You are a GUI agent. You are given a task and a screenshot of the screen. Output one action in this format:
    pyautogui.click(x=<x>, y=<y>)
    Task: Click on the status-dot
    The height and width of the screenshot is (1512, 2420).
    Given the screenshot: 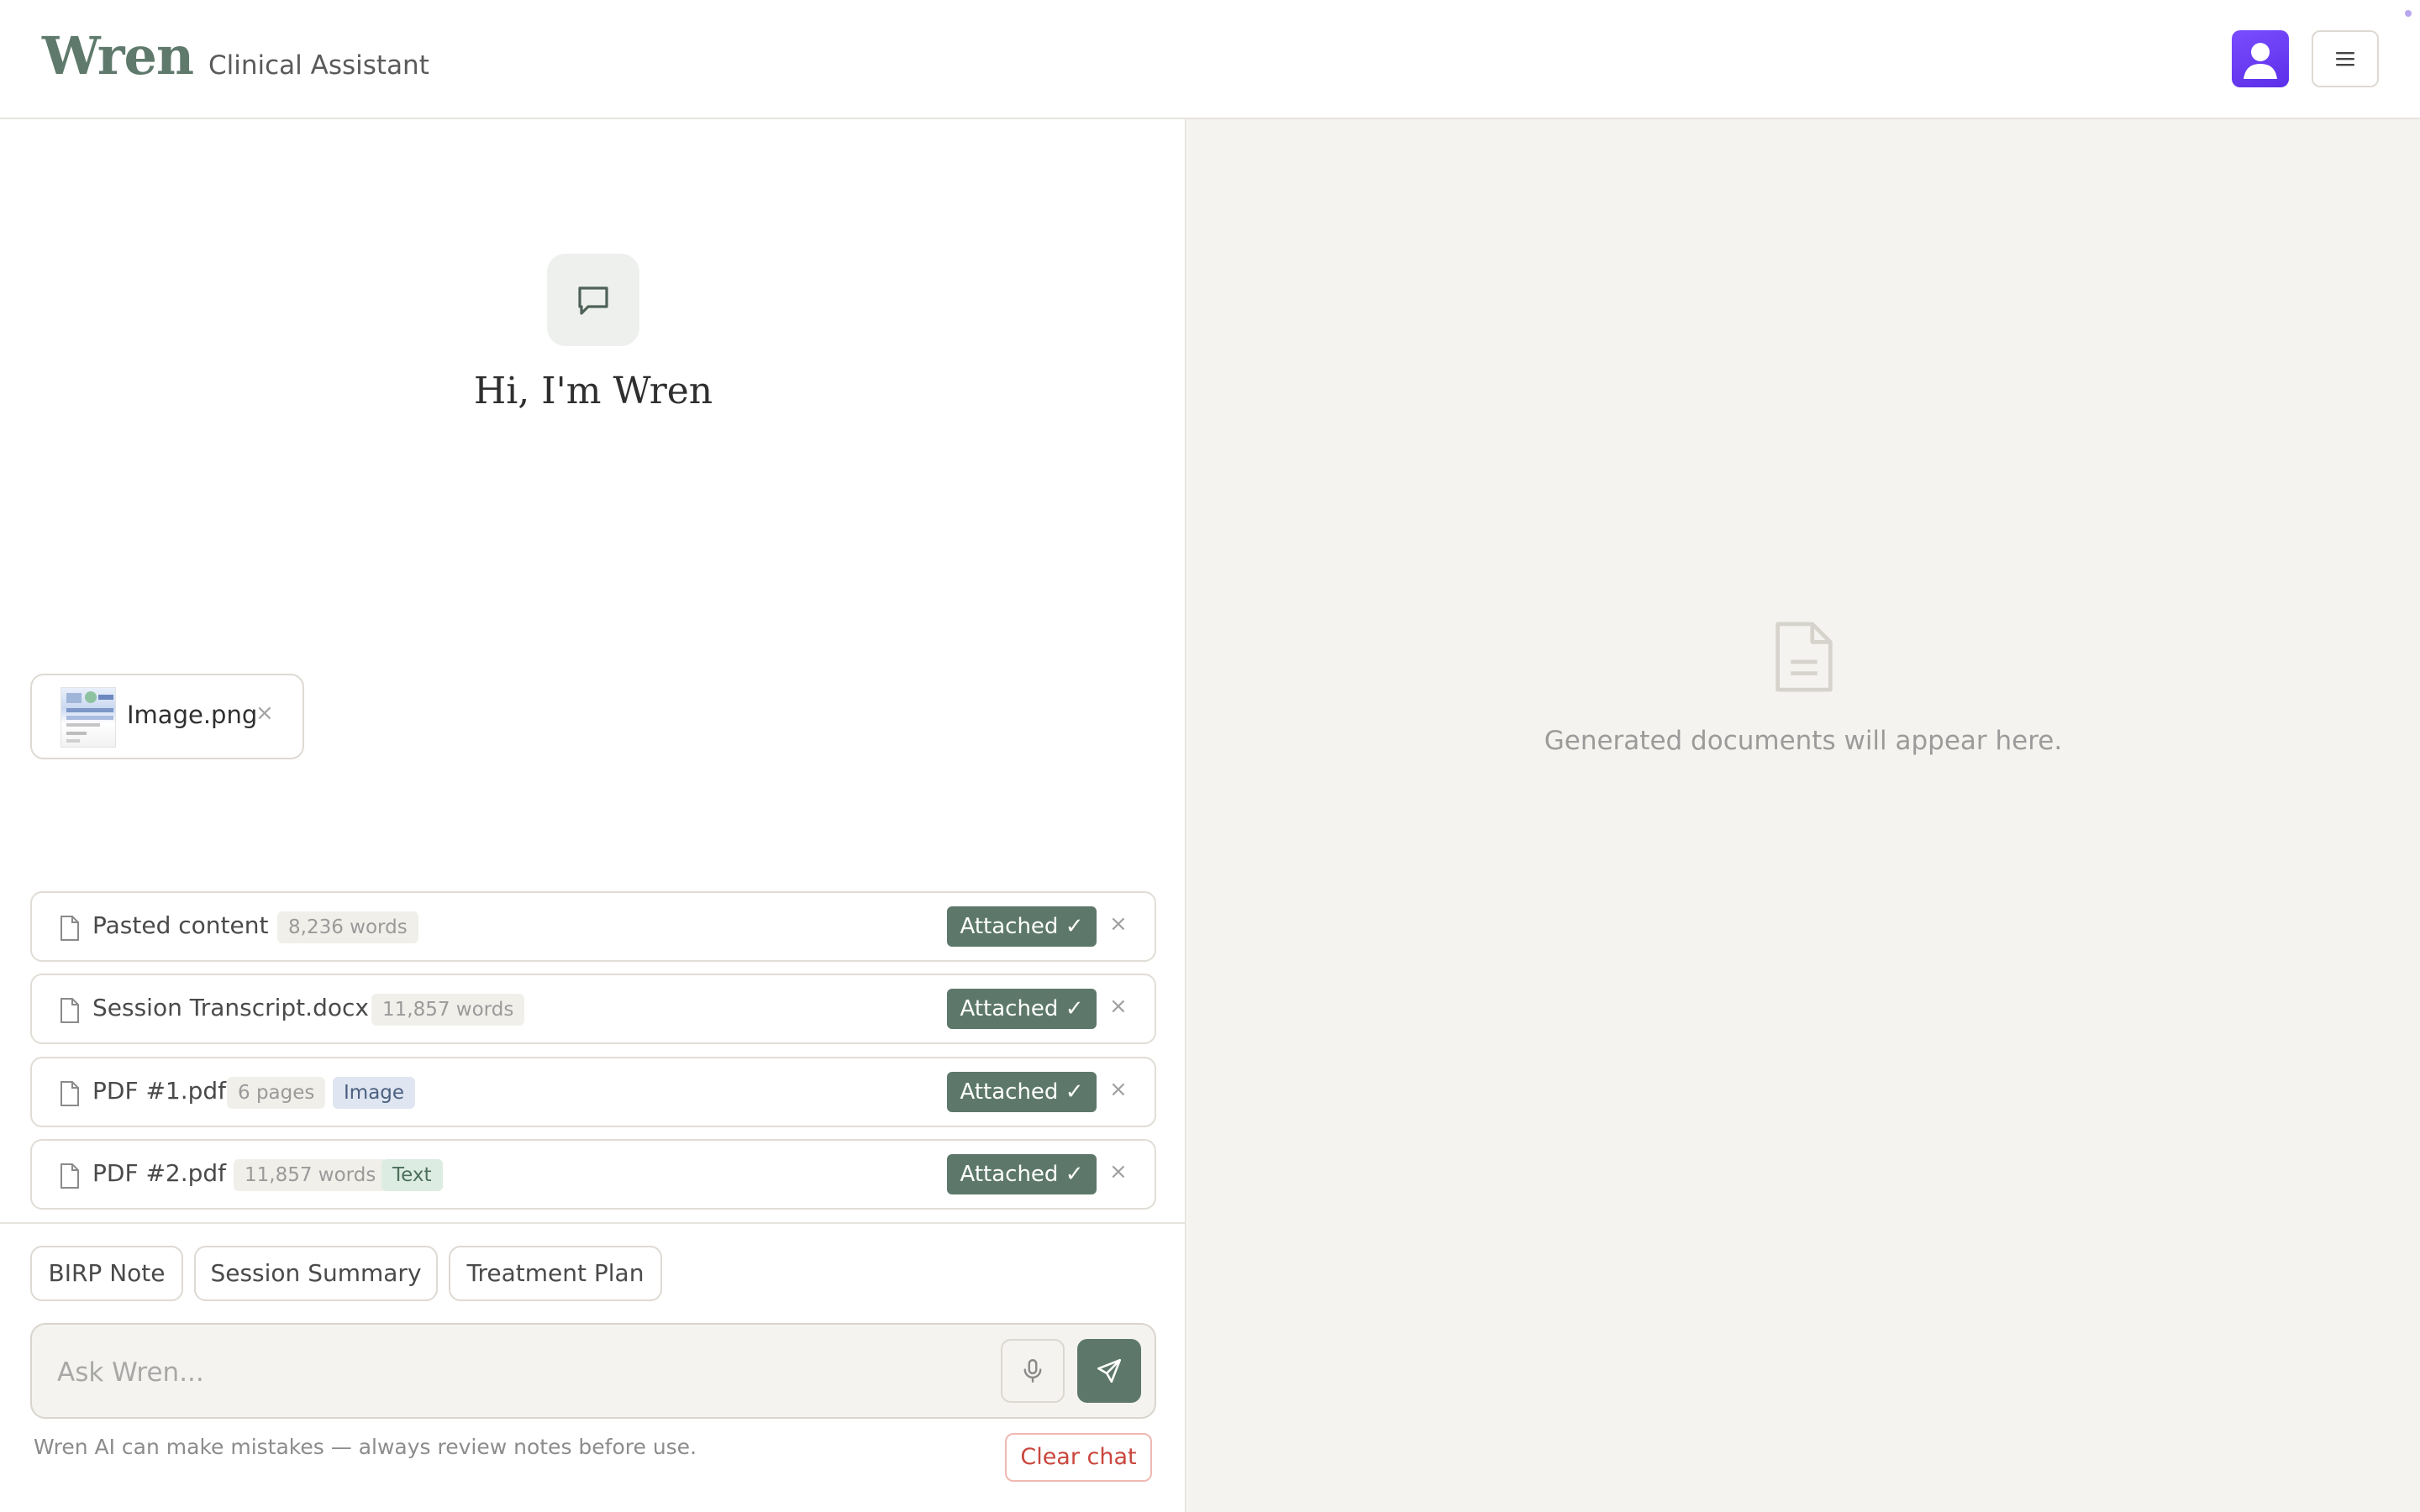 What is the action you would take?
    pyautogui.click(x=2408, y=13)
    